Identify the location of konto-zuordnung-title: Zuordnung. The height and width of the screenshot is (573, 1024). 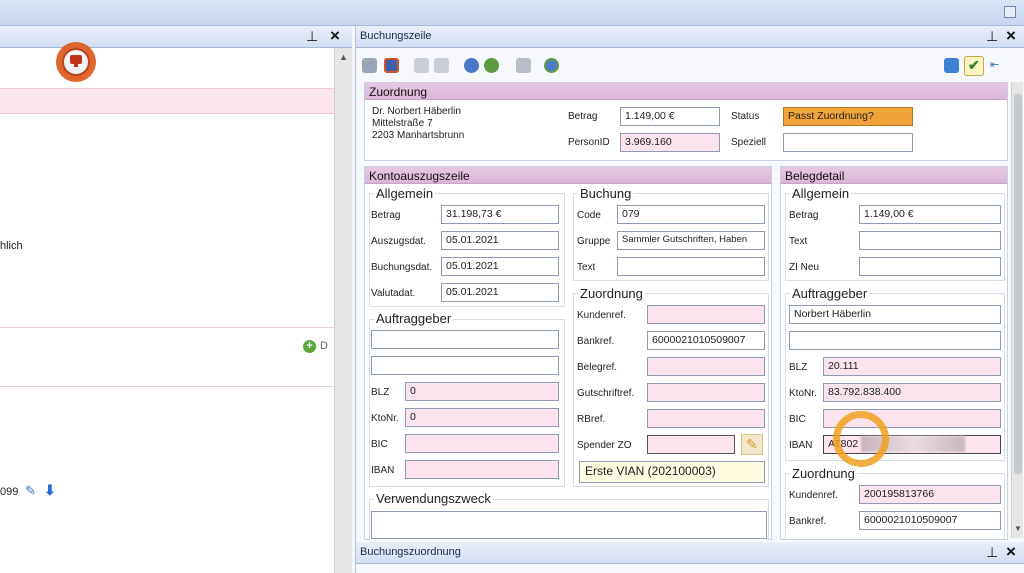
(611, 293).